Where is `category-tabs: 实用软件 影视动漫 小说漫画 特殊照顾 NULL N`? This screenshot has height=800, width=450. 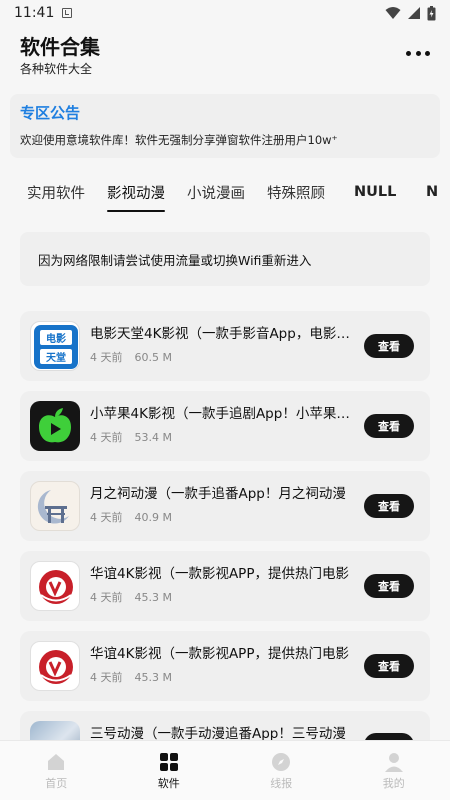
category-tabs: 实用软件 影视动漫 小说漫画 特殊照顾 NULL N is located at coordinates (225, 194).